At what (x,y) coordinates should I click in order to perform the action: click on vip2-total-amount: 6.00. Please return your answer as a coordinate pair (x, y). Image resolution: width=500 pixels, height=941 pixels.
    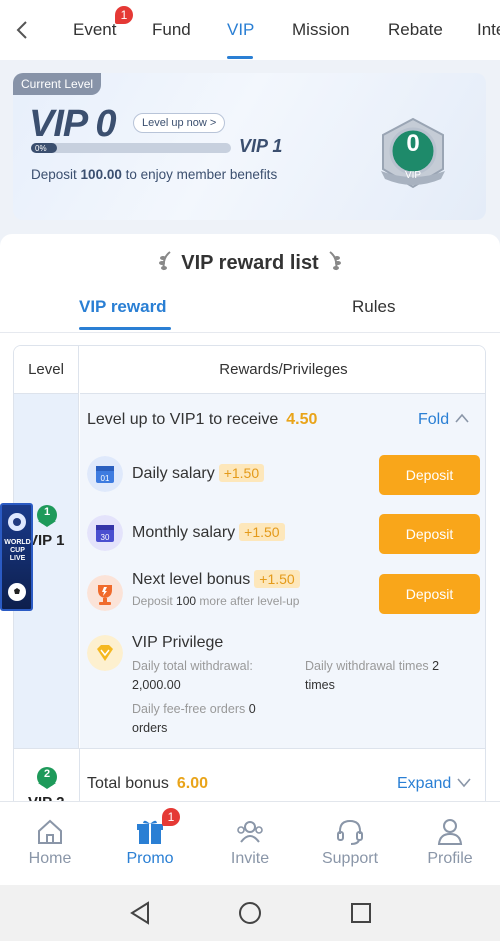
    Looking at the image, I should click on (192, 783).